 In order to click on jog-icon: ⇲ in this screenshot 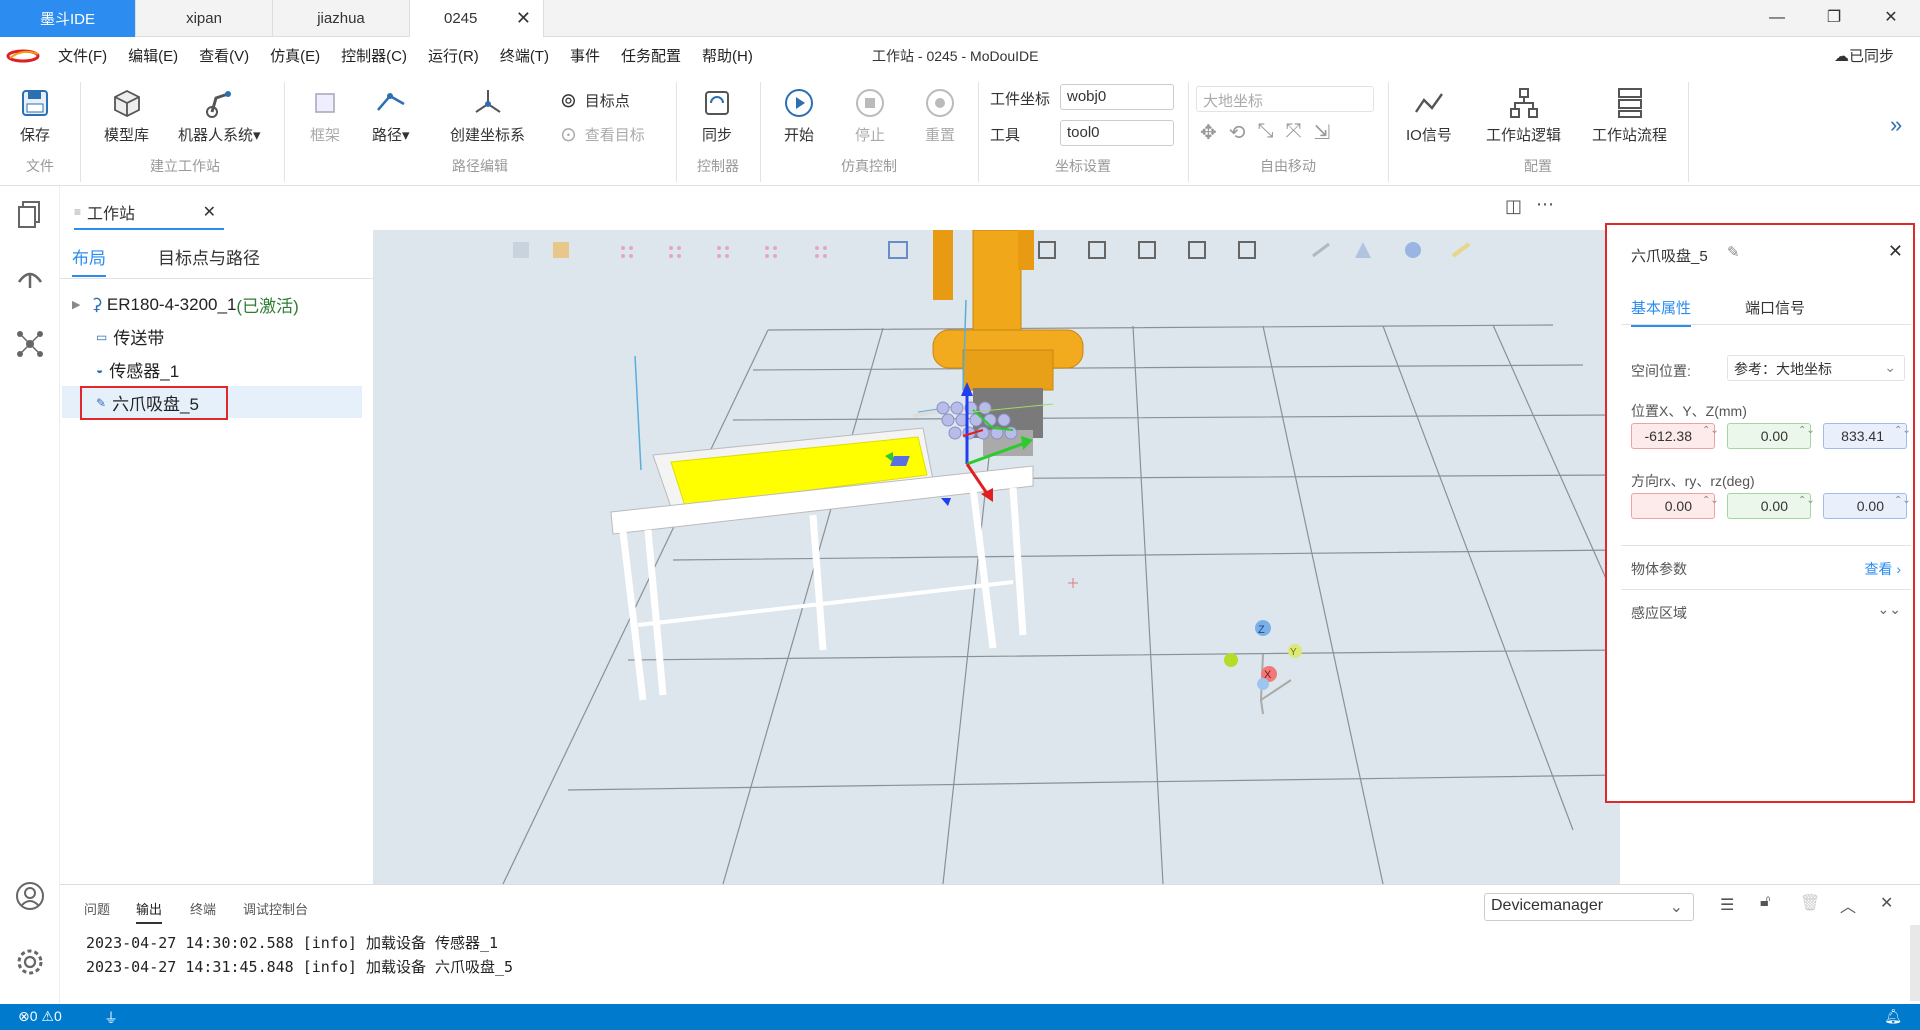, I will do `click(1322, 132)`.